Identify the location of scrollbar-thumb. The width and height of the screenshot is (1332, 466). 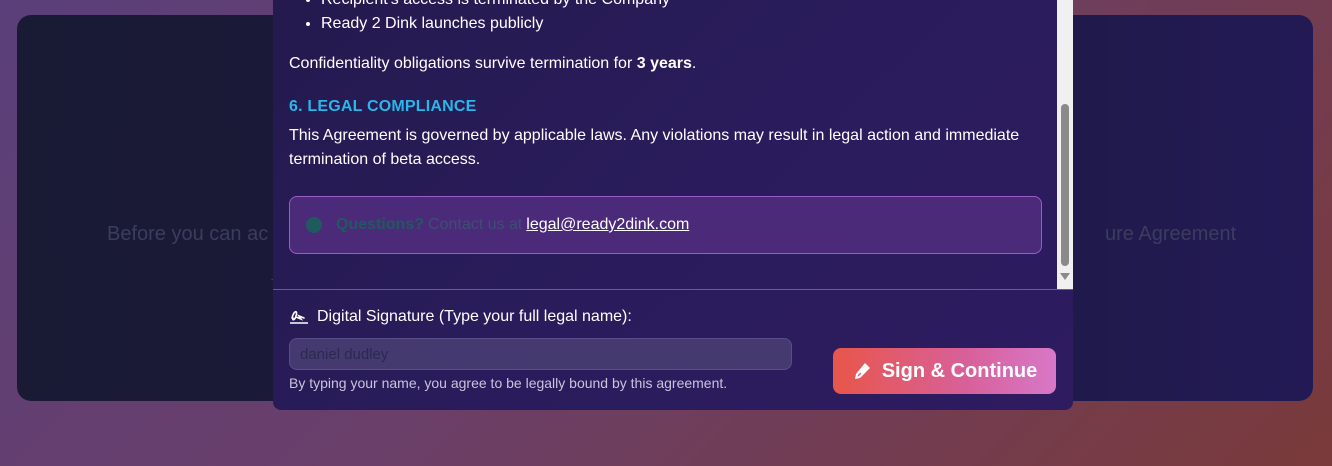
(1065, 185).